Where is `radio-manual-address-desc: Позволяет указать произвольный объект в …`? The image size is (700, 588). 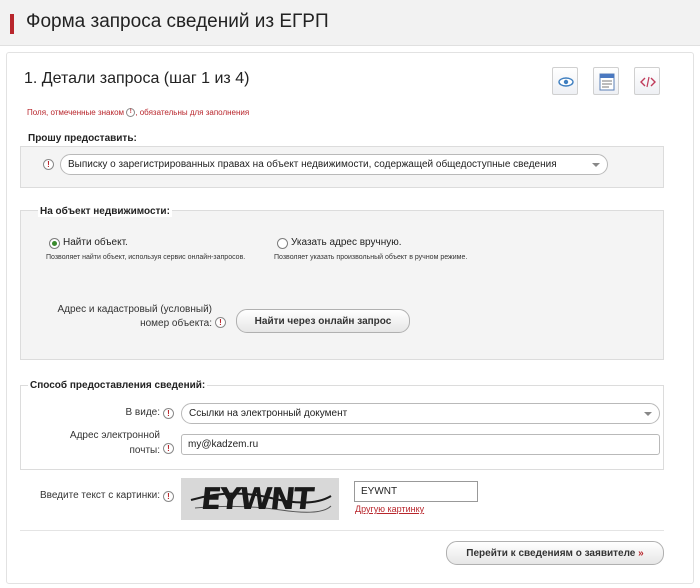
radio-manual-address-desc: Позволяет указать произвольный объект в … is located at coordinates (371, 257).